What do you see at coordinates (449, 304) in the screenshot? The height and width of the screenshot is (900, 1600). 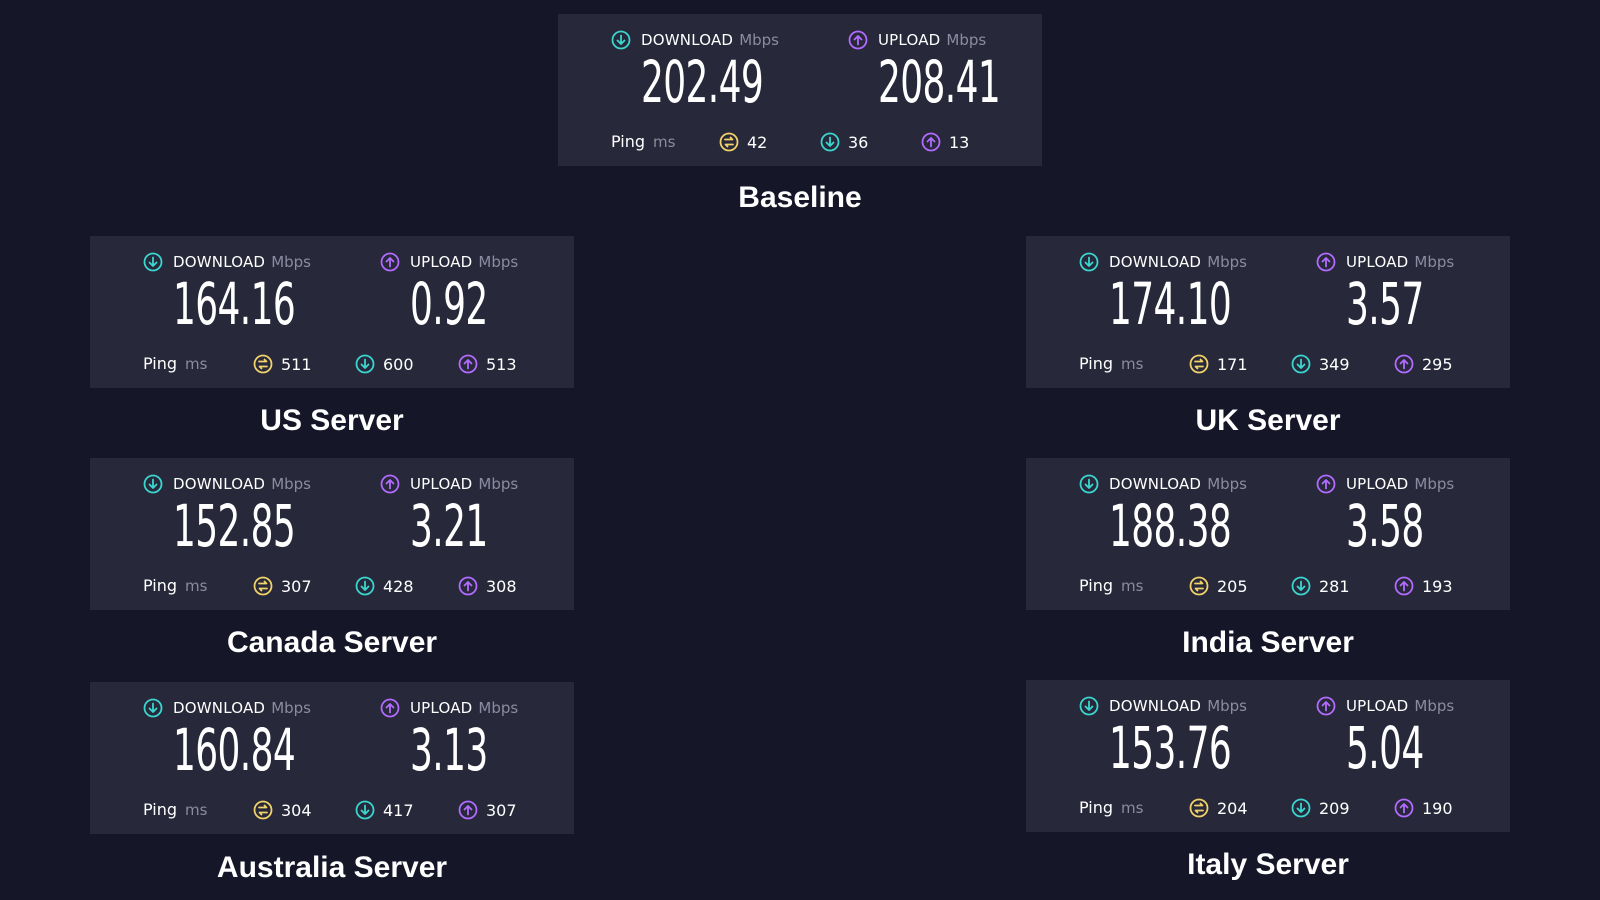 I see `upload-value: 0.92` at bounding box center [449, 304].